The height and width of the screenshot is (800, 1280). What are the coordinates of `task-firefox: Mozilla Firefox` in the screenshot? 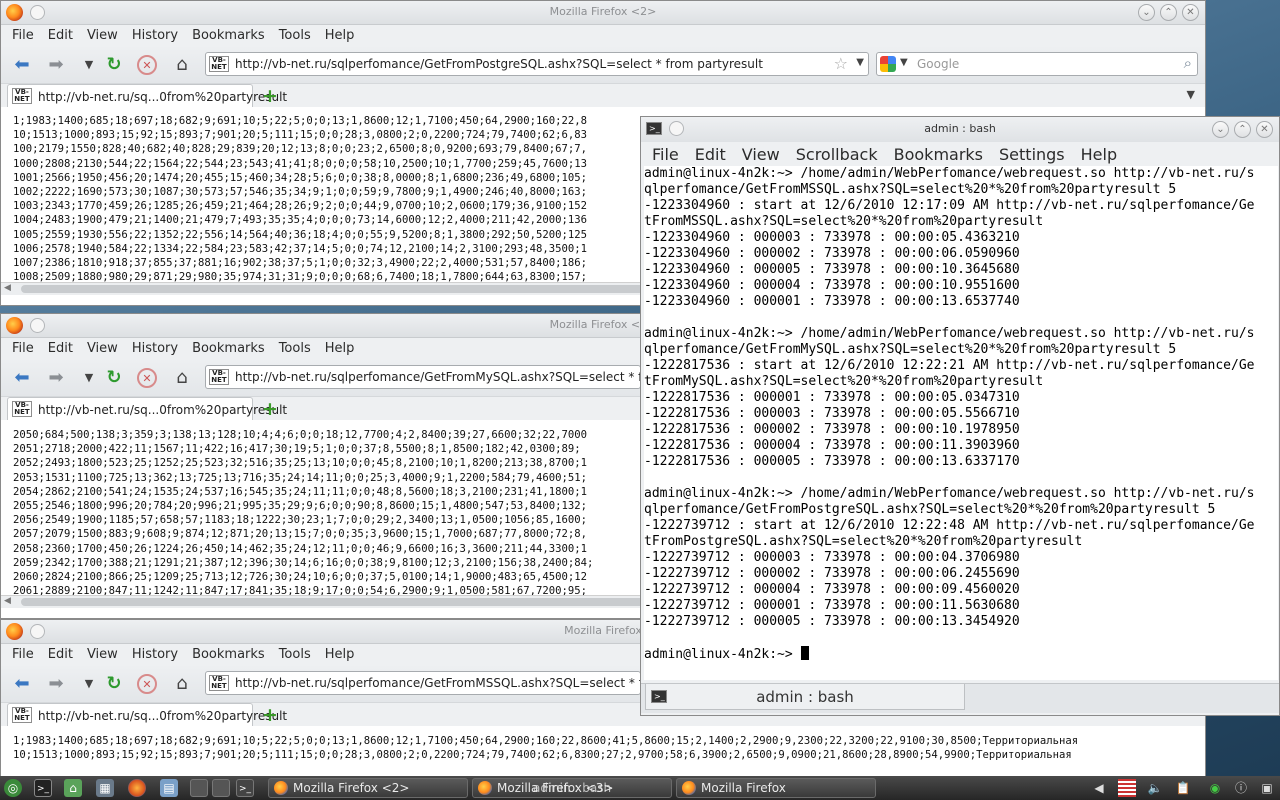 It's located at (776, 788).